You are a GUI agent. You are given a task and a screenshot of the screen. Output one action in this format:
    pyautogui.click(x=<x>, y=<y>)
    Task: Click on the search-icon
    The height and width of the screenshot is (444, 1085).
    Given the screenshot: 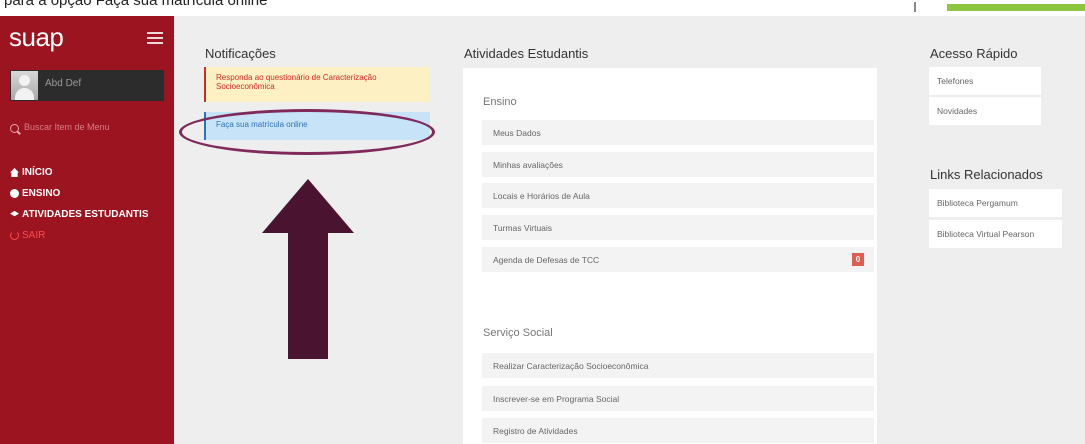 What is the action you would take?
    pyautogui.click(x=14, y=128)
    